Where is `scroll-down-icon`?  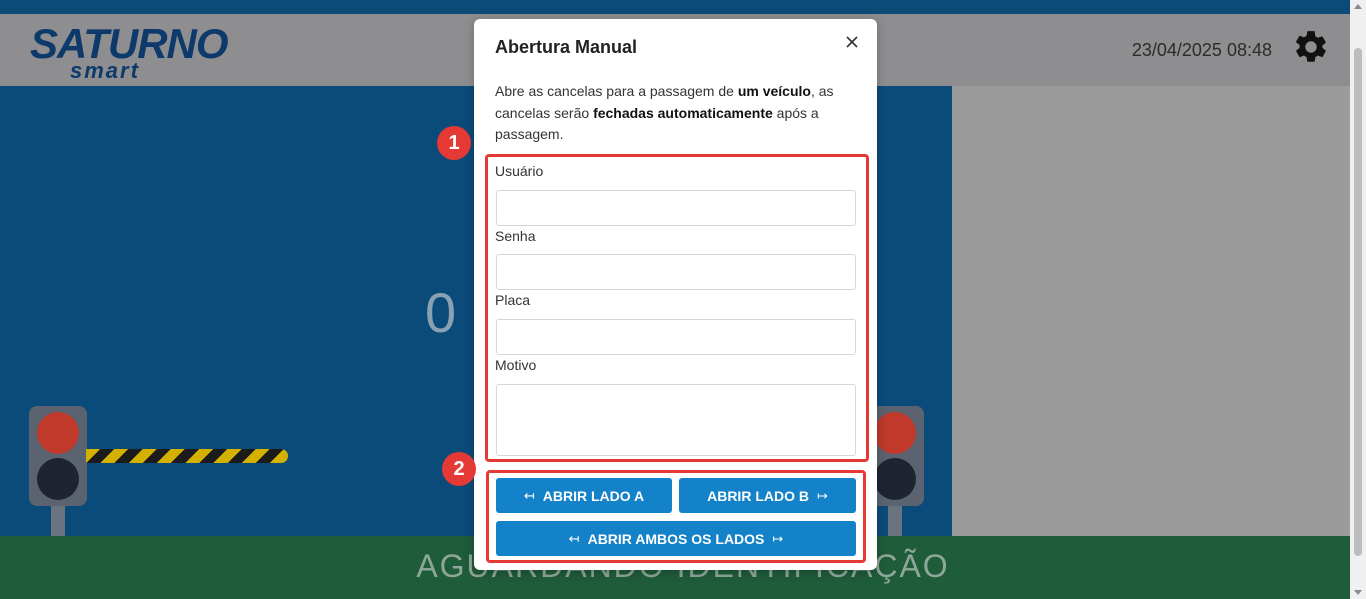
scroll-down-icon is located at coordinates (1358, 592).